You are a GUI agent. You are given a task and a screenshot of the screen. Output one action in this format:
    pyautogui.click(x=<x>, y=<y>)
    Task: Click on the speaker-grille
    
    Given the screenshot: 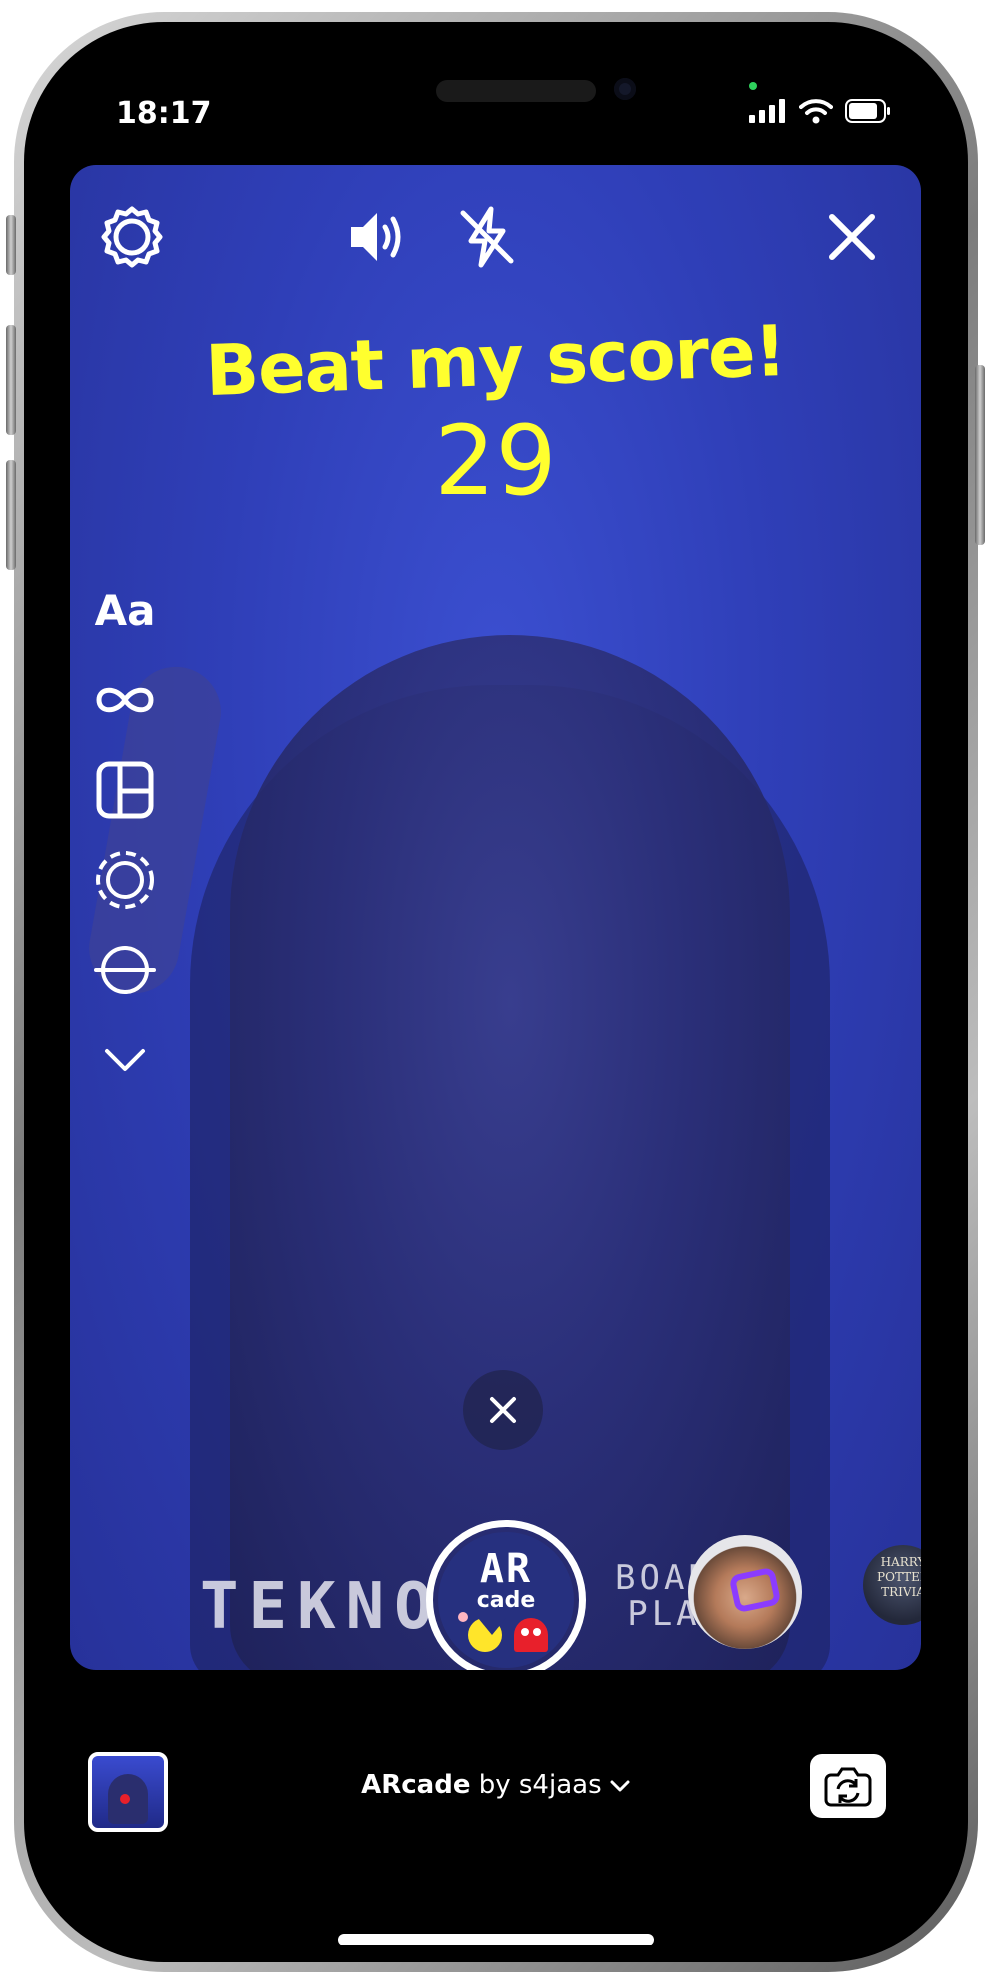 What is the action you would take?
    pyautogui.click(x=516, y=91)
    